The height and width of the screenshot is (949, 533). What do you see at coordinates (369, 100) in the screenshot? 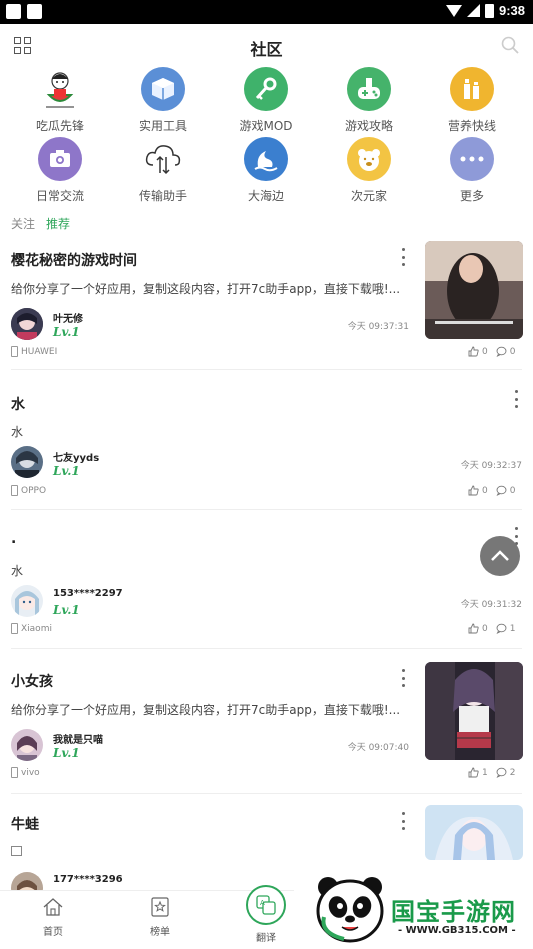
I see `category-guide: 游戏攻略` at bounding box center [369, 100].